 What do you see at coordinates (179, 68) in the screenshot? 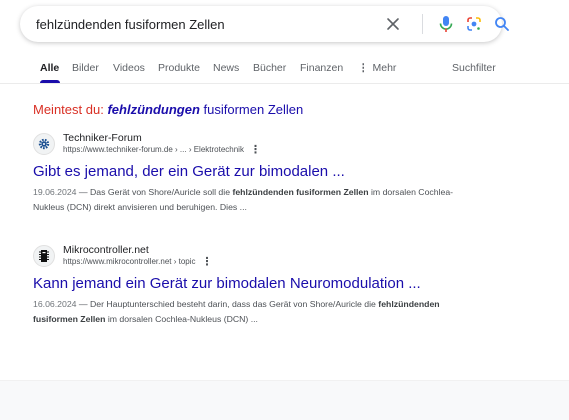
I see `tab-produkte: Produkte` at bounding box center [179, 68].